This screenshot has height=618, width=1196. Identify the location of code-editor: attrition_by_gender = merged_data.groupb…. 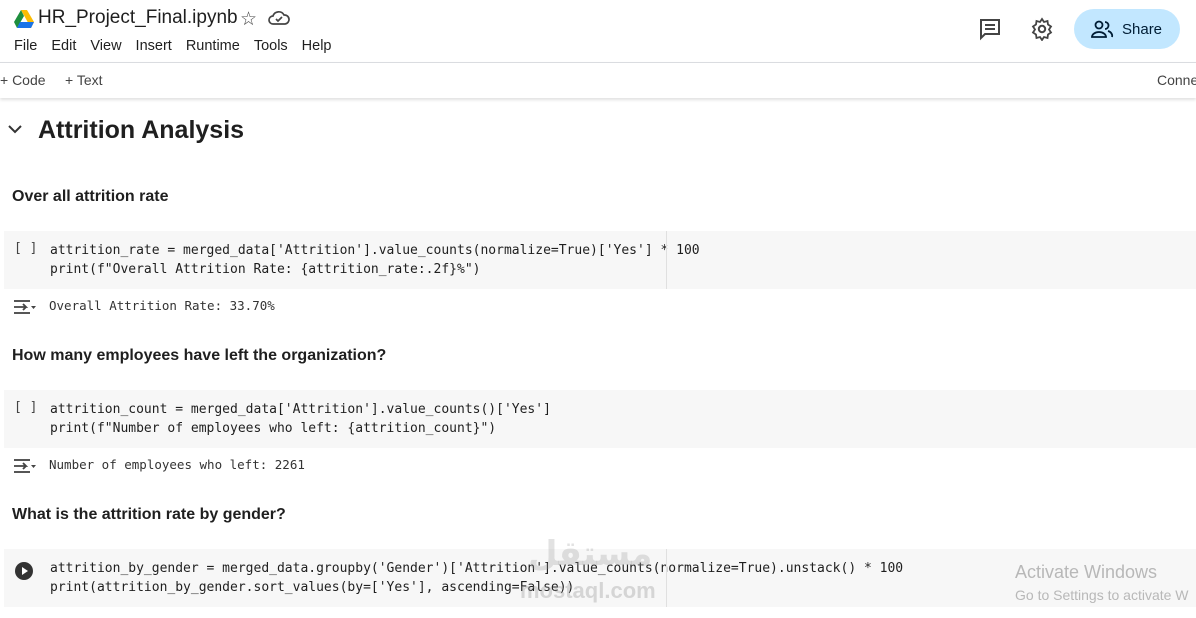
(476, 578).